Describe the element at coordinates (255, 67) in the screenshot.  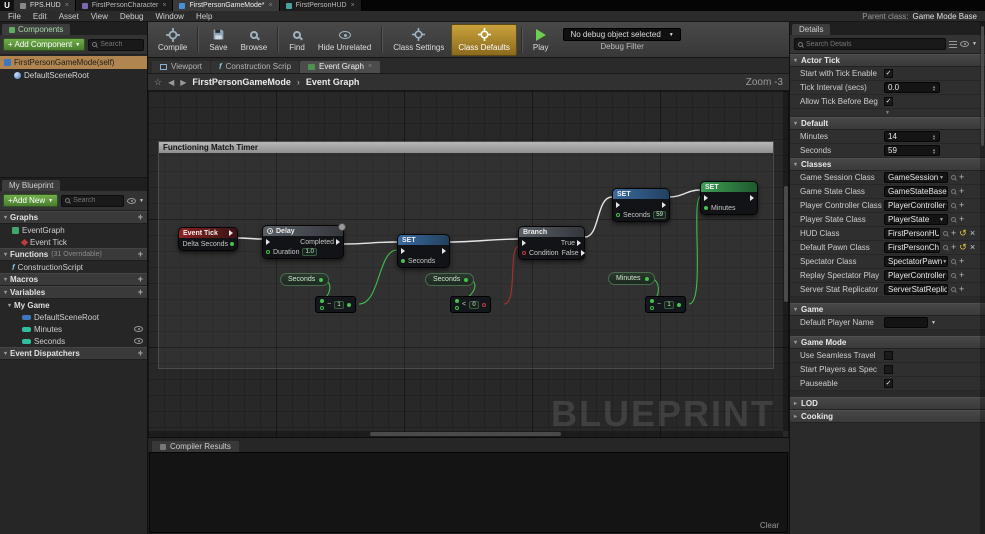
I see `tab-construction-script: f Construction Scrip` at that location.